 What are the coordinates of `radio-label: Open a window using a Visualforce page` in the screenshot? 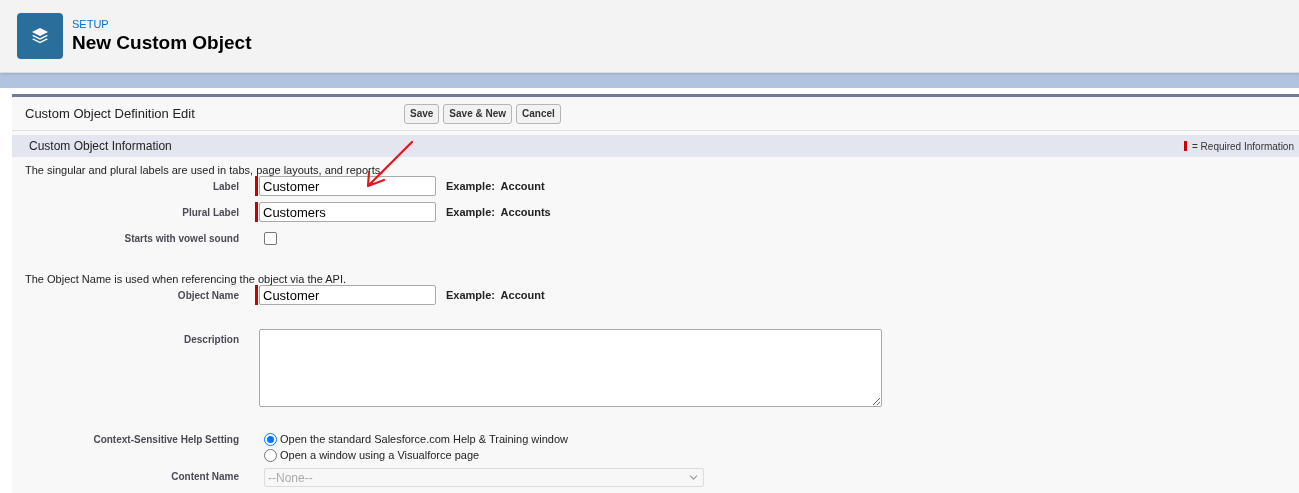 It's located at (380, 455).